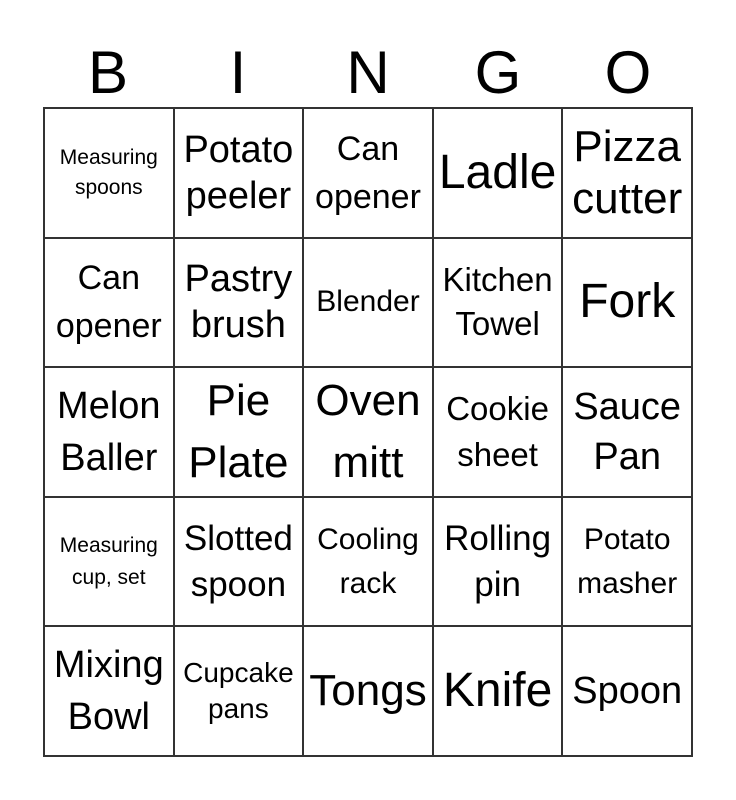 This screenshot has width=736, height=800. What do you see at coordinates (497, 432) in the screenshot?
I see `bingo-cell: Cookie sheet` at bounding box center [497, 432].